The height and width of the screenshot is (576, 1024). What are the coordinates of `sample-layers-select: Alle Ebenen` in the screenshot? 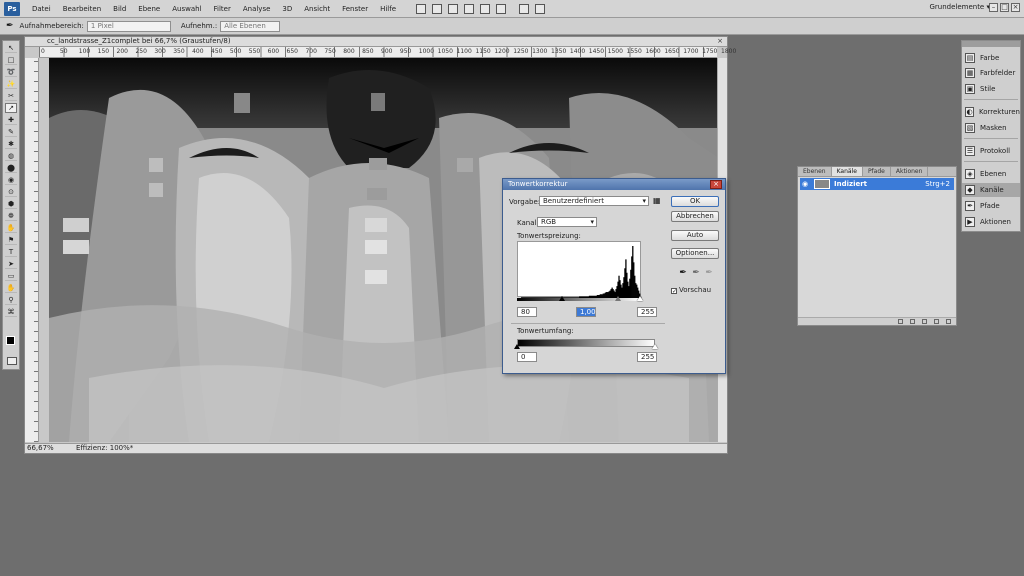 It's located at (250, 26).